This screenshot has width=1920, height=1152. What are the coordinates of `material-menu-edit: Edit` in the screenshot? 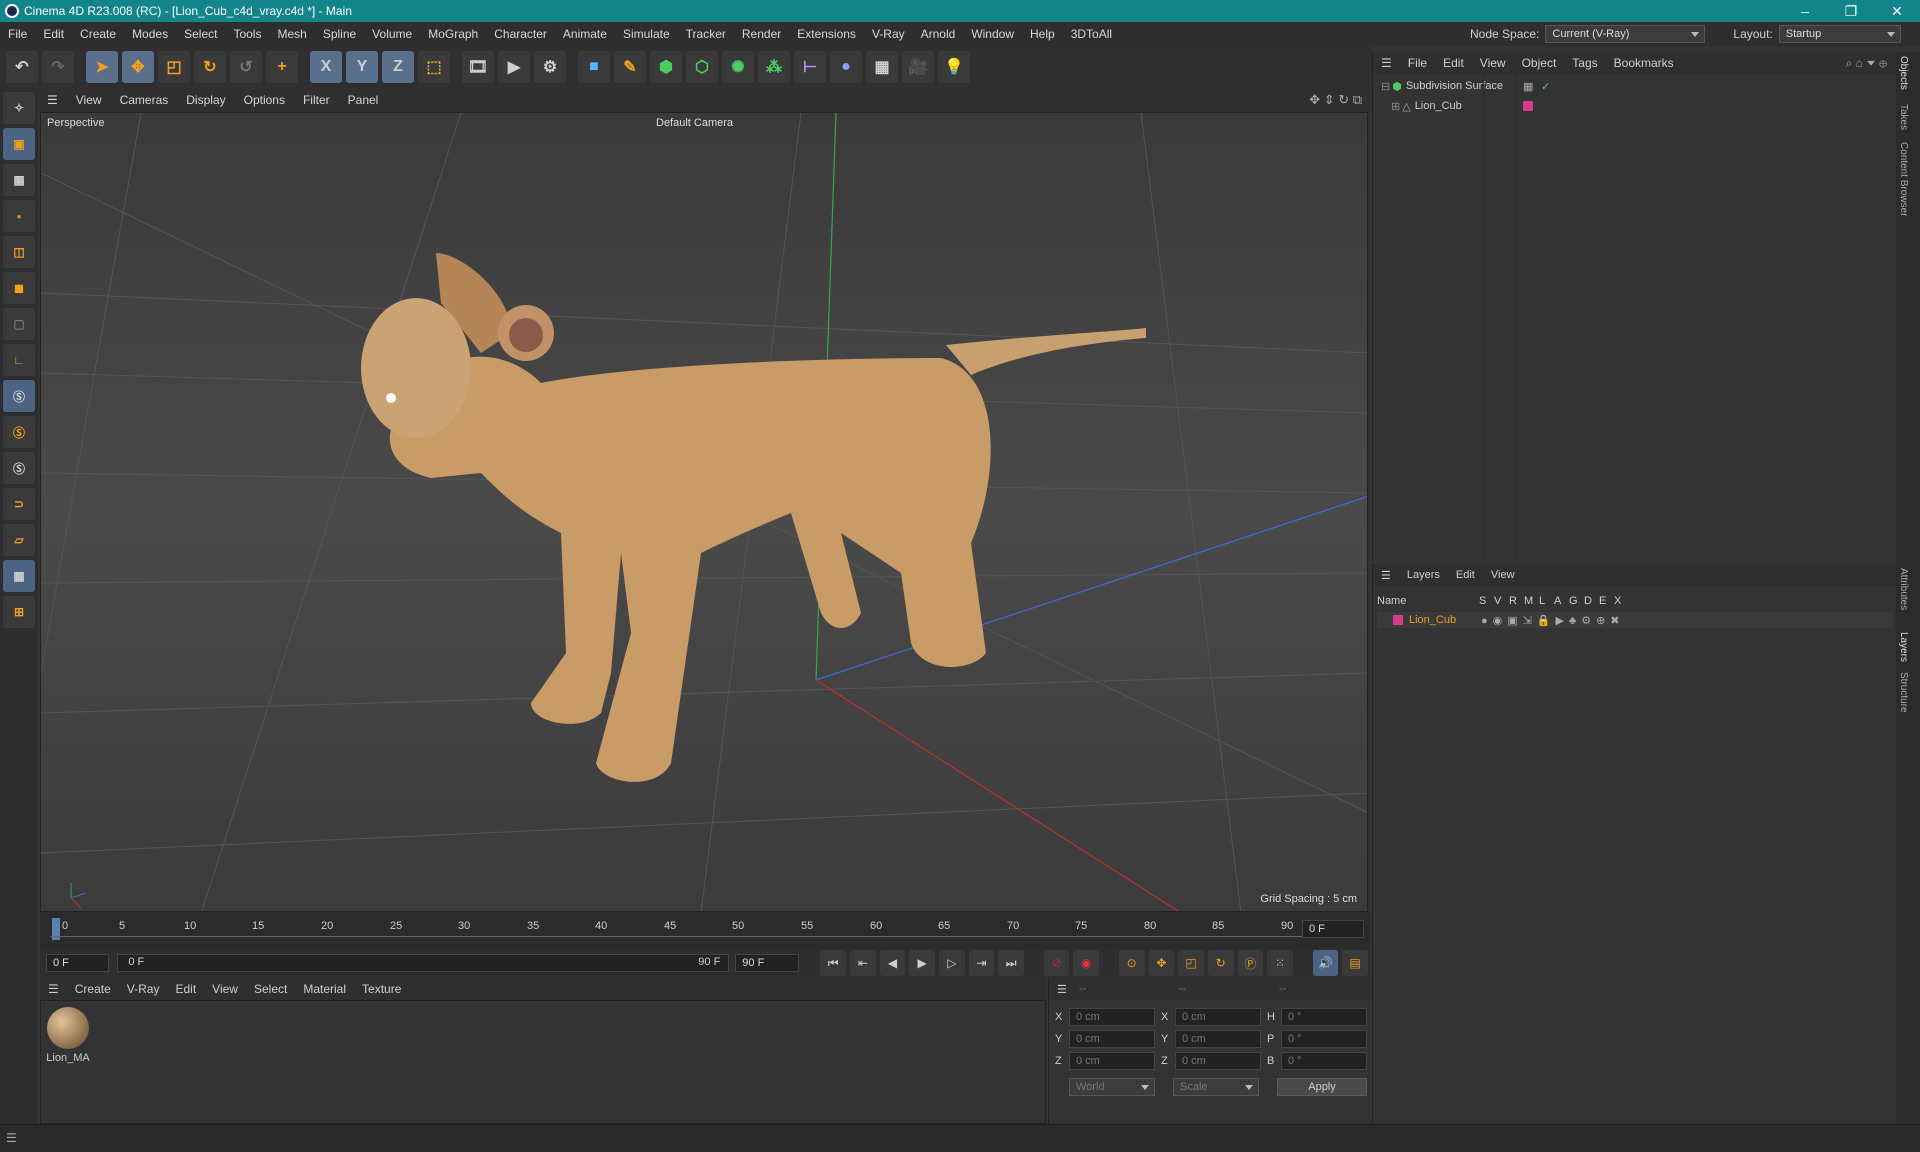 It's located at (185, 989).